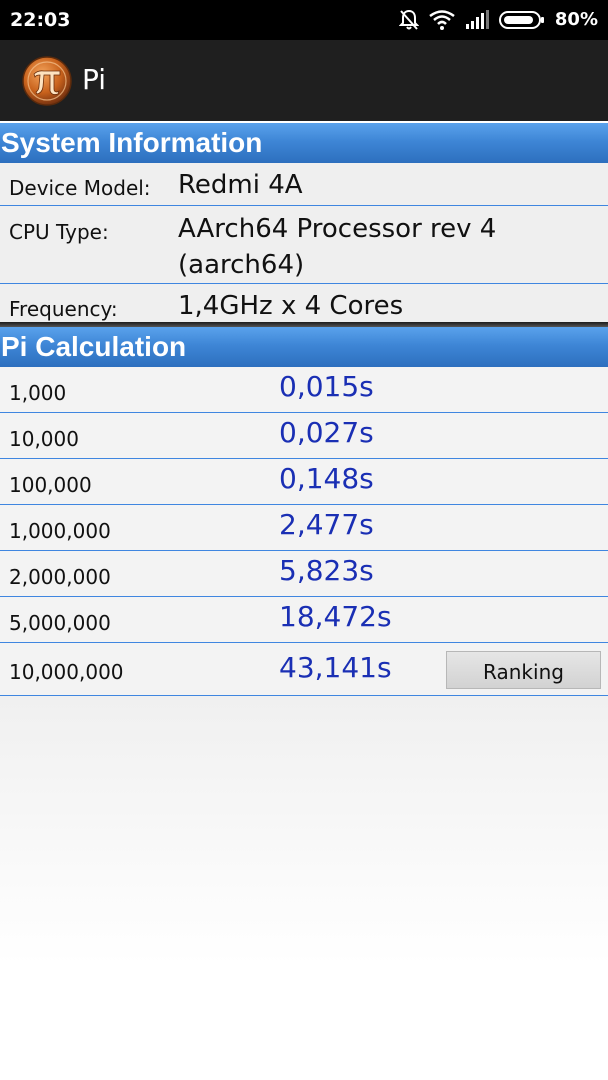 This screenshot has width=608, height=1080. I want to click on pi-digits: 1,000, so click(38, 393).